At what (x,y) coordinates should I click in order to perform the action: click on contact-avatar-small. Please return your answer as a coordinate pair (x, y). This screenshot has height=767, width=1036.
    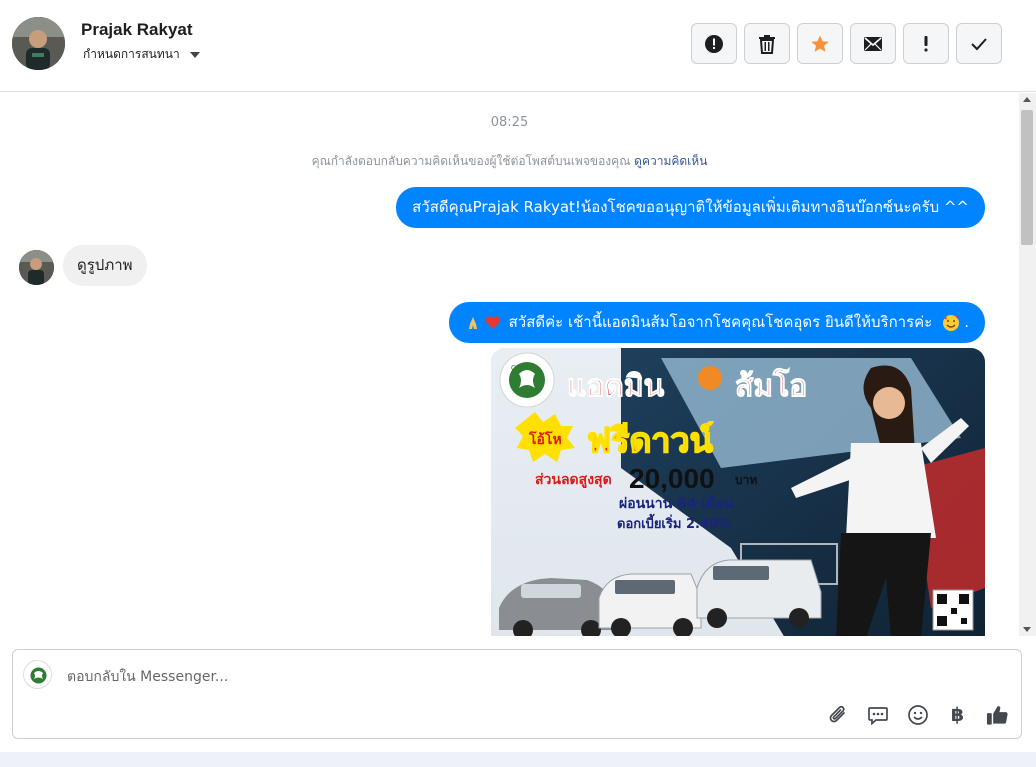
    Looking at the image, I should click on (36, 267).